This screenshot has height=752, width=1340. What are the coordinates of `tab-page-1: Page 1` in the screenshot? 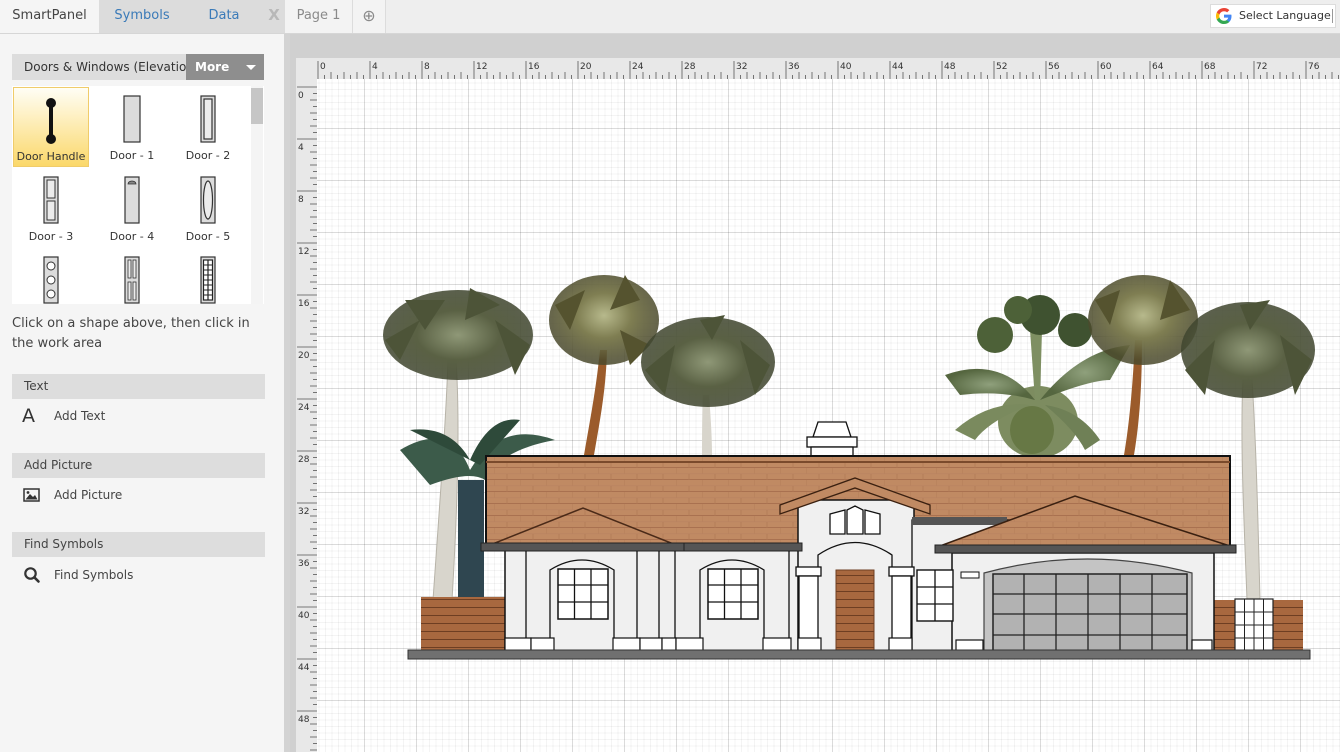 It's located at (319, 16).